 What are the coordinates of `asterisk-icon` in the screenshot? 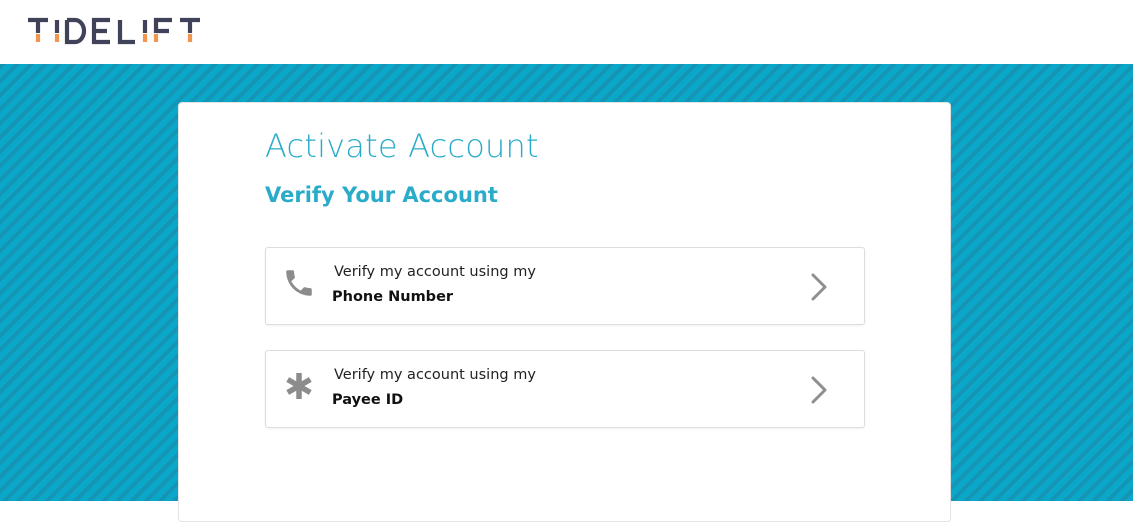 It's located at (299, 386).